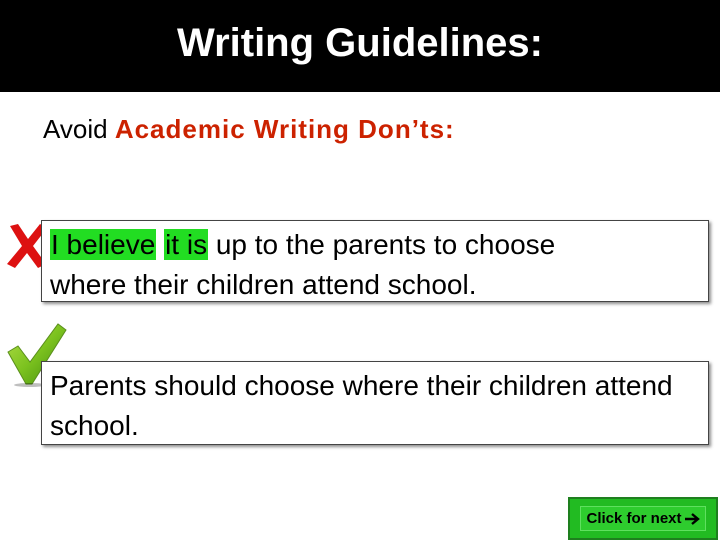 The width and height of the screenshot is (720, 540). What do you see at coordinates (692, 518) in the screenshot?
I see `arrow-right-icon` at bounding box center [692, 518].